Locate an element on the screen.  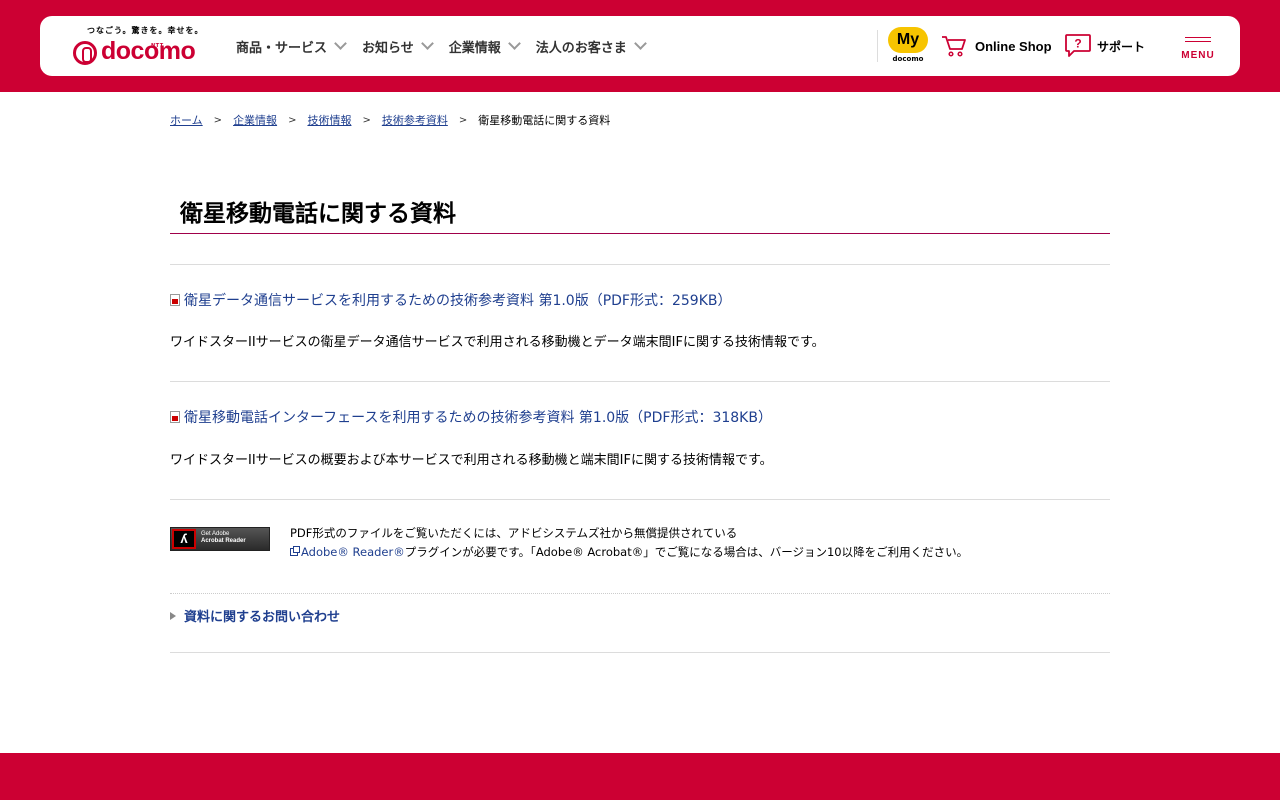
nav-item-news: お知らせ is located at coordinates (398, 46).